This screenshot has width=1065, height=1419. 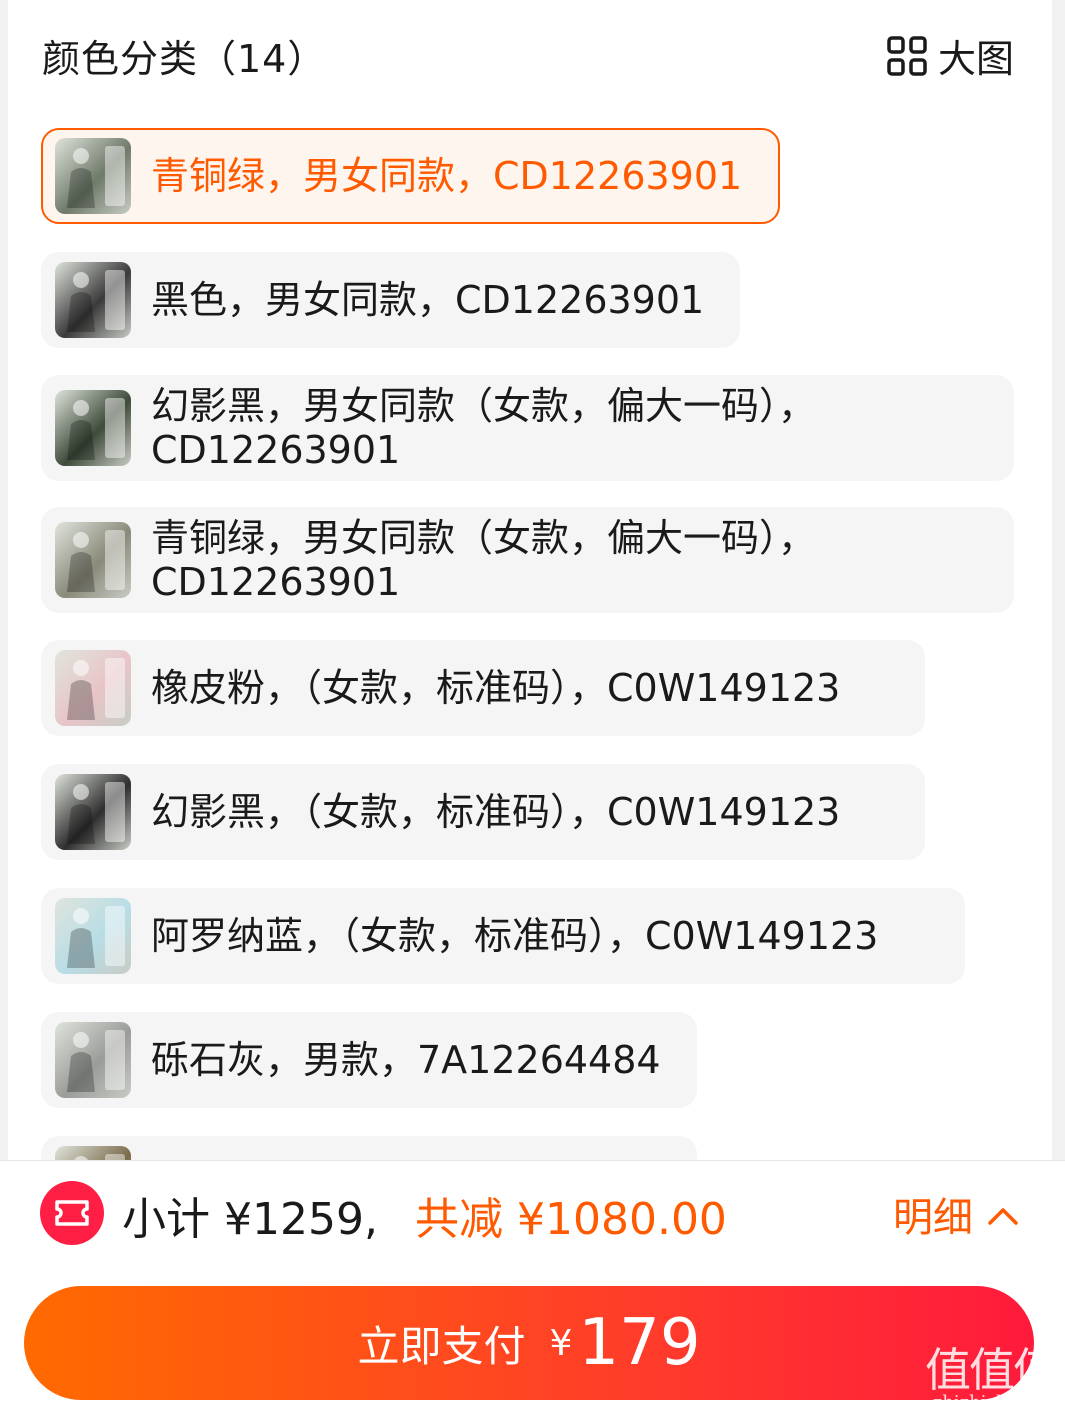 I want to click on option-label: 青铜绿，男女同款，CD12263901, so click(x=447, y=176).